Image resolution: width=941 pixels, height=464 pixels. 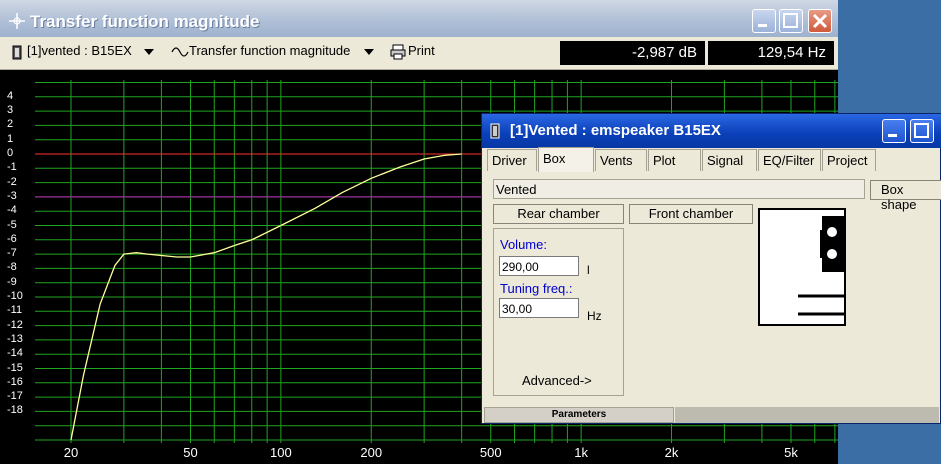 What do you see at coordinates (398, 52) in the screenshot?
I see `printer-icon` at bounding box center [398, 52].